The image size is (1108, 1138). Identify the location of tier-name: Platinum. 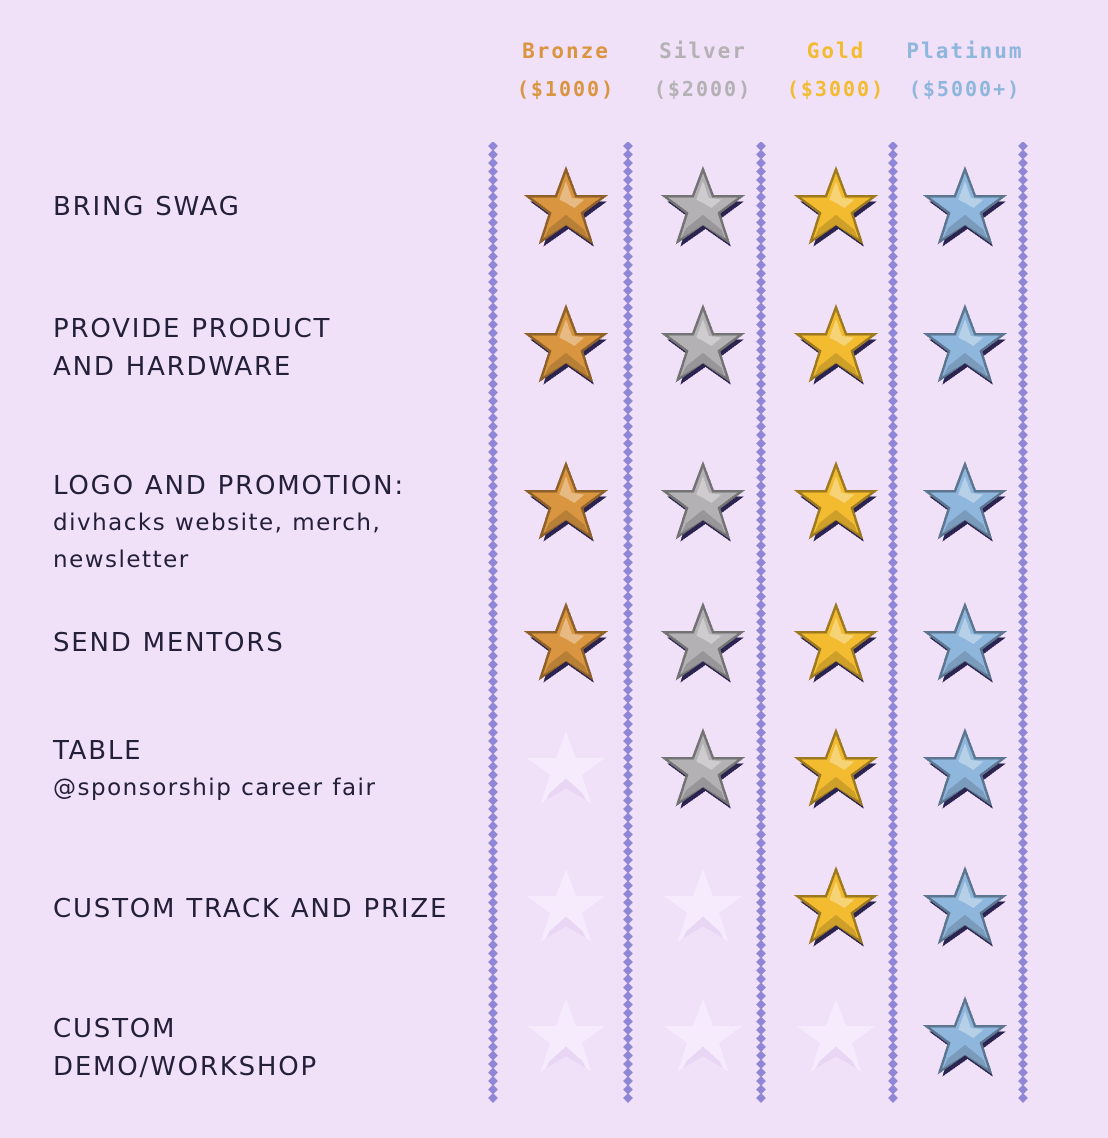
(965, 51).